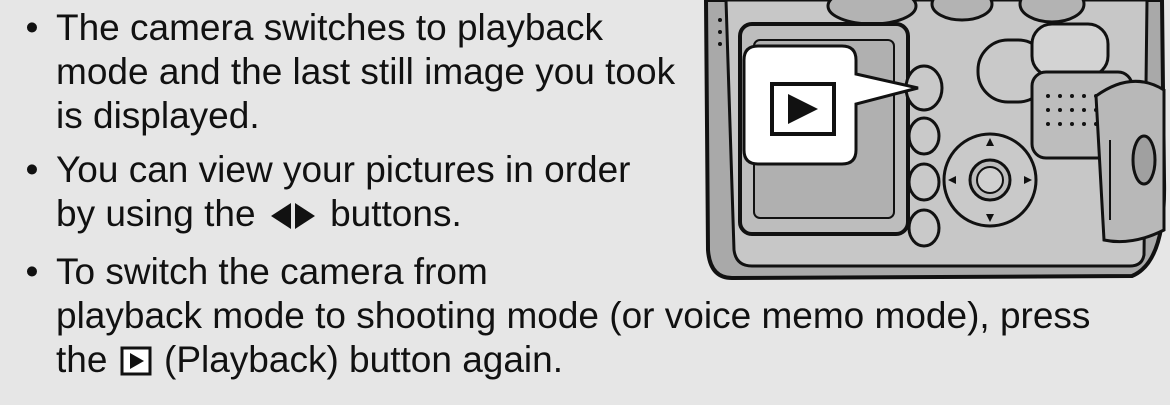 The height and width of the screenshot is (405, 1170). What do you see at coordinates (82, 359) in the screenshot?
I see `bullet-text: the` at bounding box center [82, 359].